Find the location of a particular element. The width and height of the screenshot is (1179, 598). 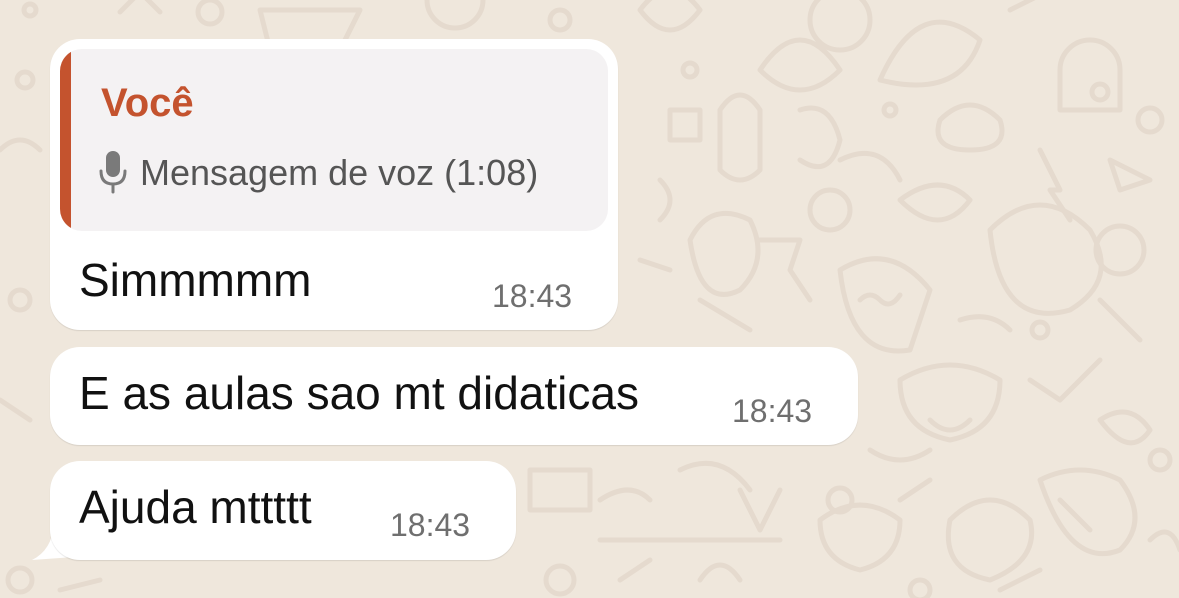

message-text: Simmmmm is located at coordinates (195, 280).